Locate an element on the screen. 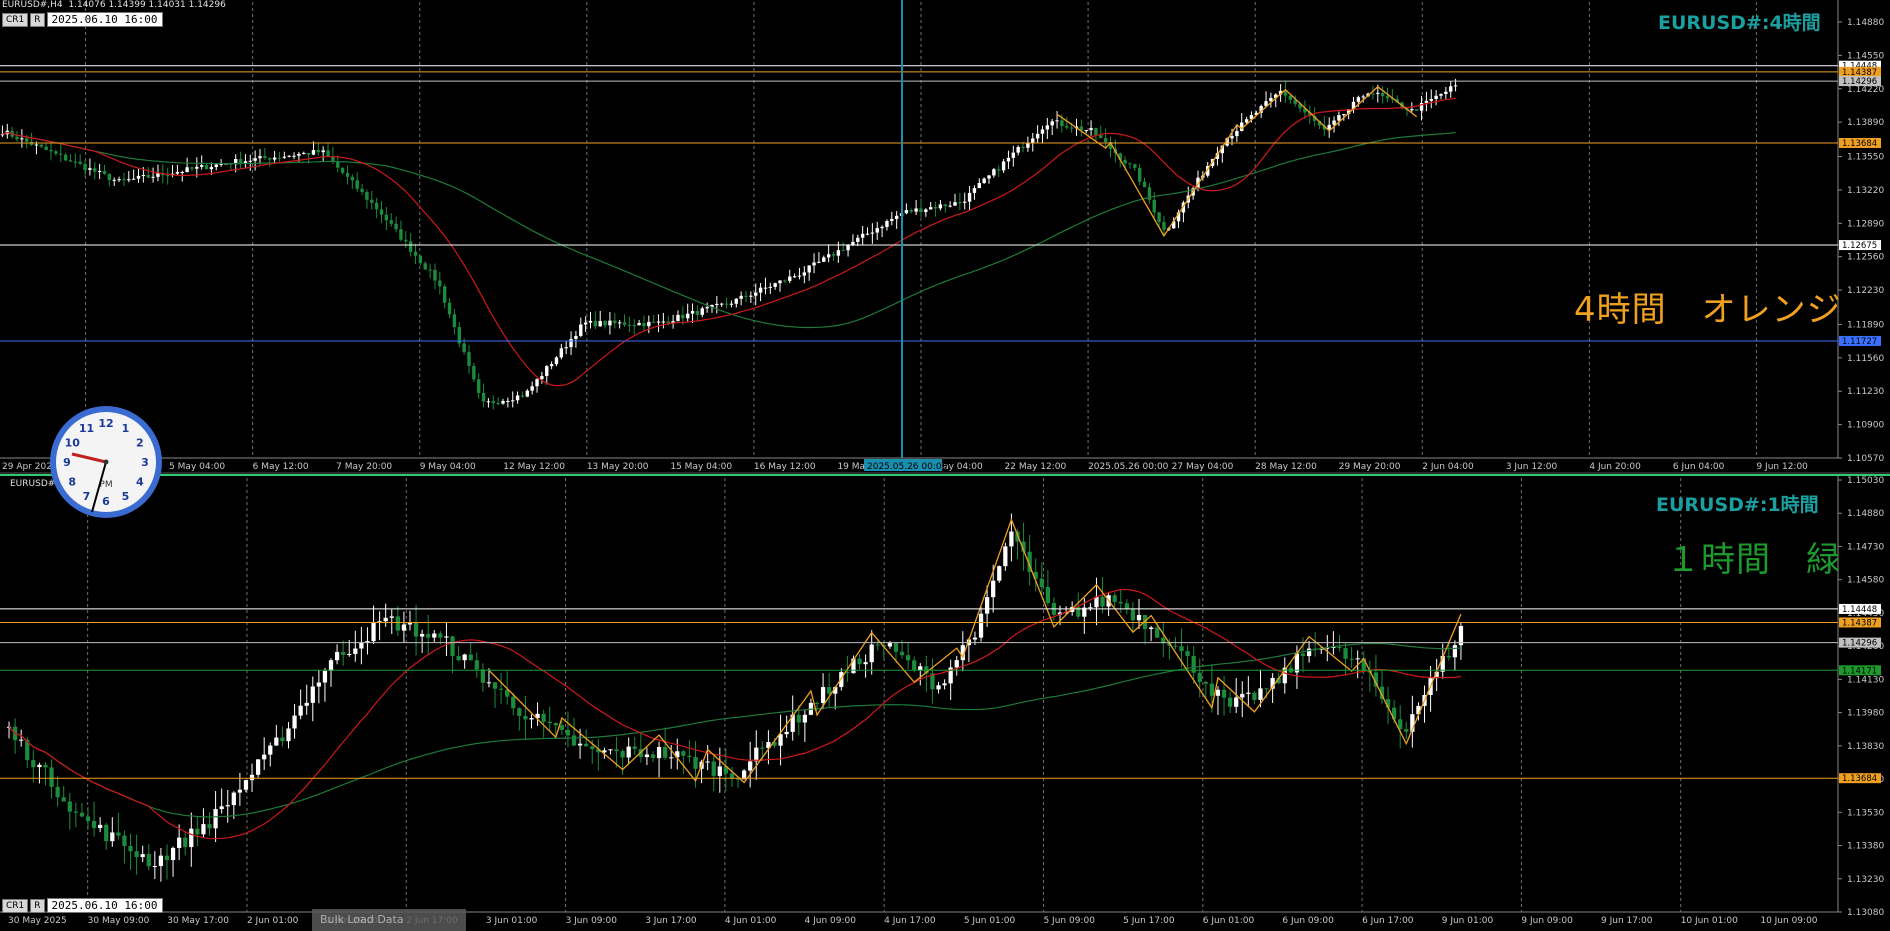 The width and height of the screenshot is (1890, 931). h1-chart-title: EURUSD#:1時間 is located at coordinates (1737, 505).